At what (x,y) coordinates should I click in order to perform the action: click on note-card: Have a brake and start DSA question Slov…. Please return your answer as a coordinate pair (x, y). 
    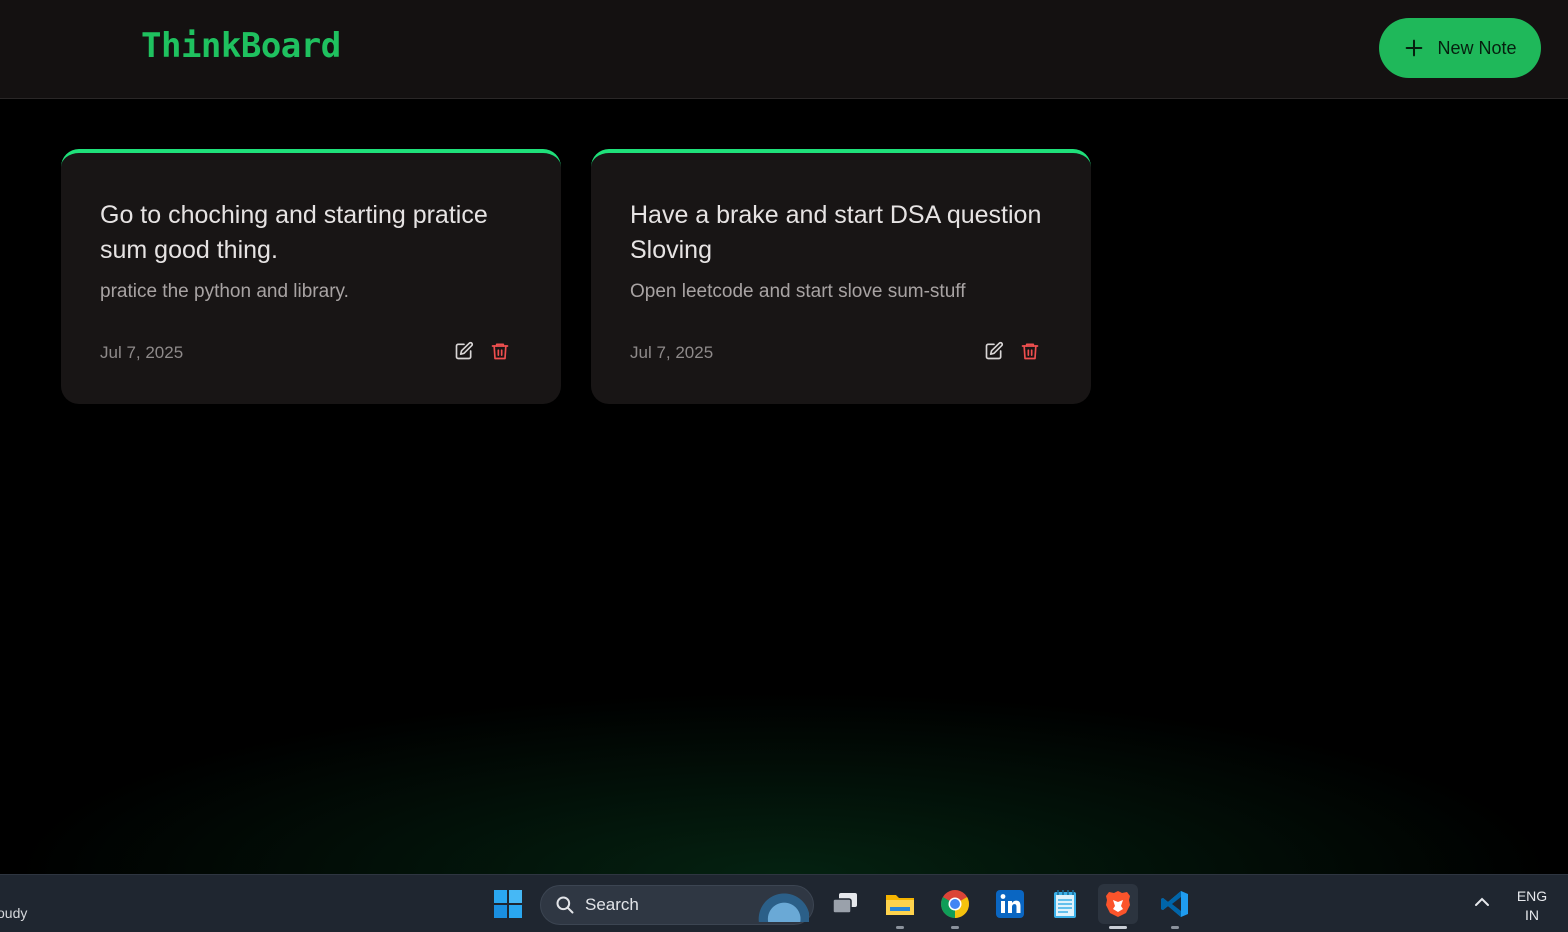
    Looking at the image, I should click on (841, 276).